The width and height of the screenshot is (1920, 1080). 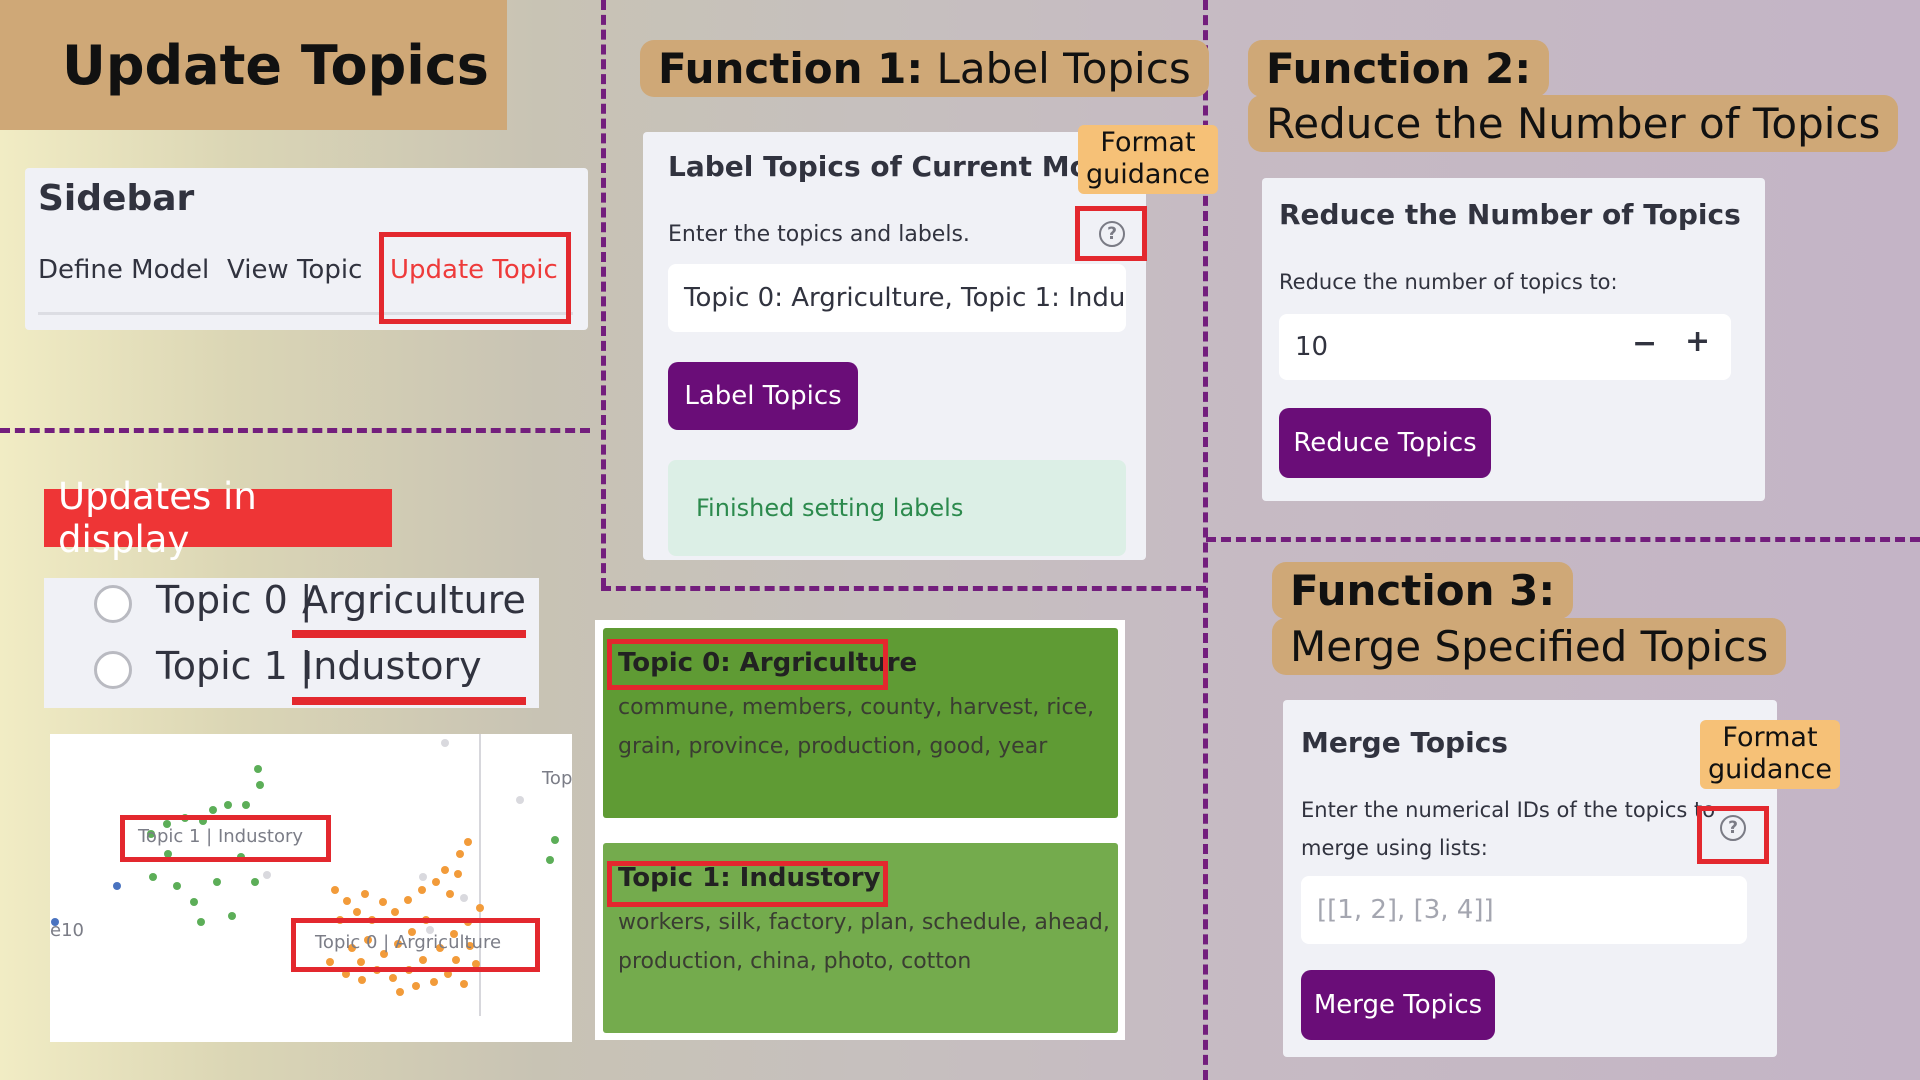 What do you see at coordinates (392, 666) in the screenshot?
I see `radio-topic-1-label: Industory` at bounding box center [392, 666].